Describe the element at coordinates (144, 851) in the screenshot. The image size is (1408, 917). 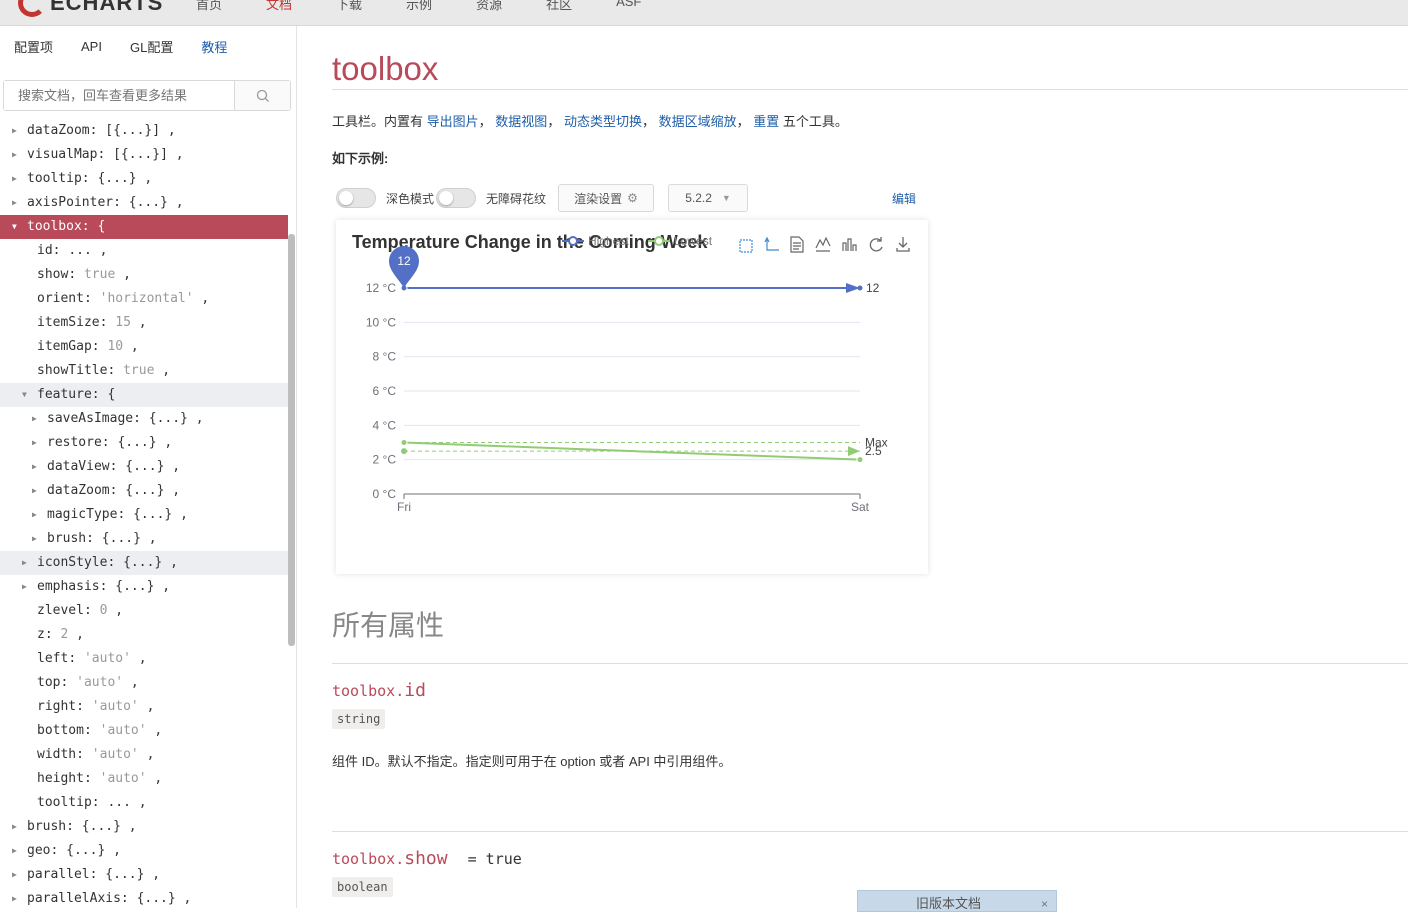
I see `tree-item-geo: ▶ geo: {...} ,` at that location.